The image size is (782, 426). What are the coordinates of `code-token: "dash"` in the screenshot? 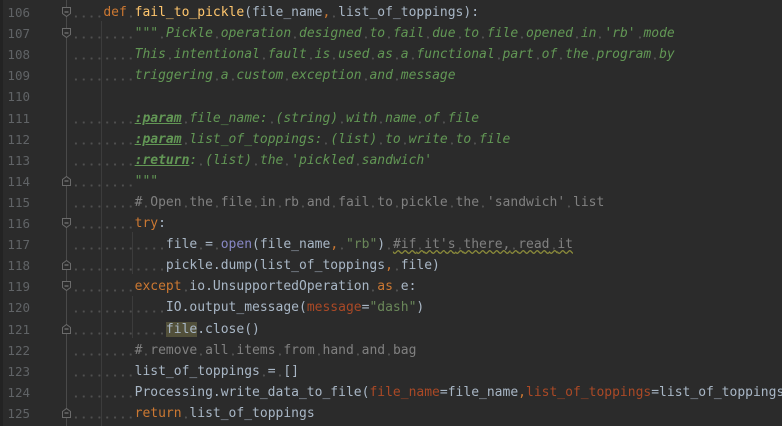 It's located at (393, 308).